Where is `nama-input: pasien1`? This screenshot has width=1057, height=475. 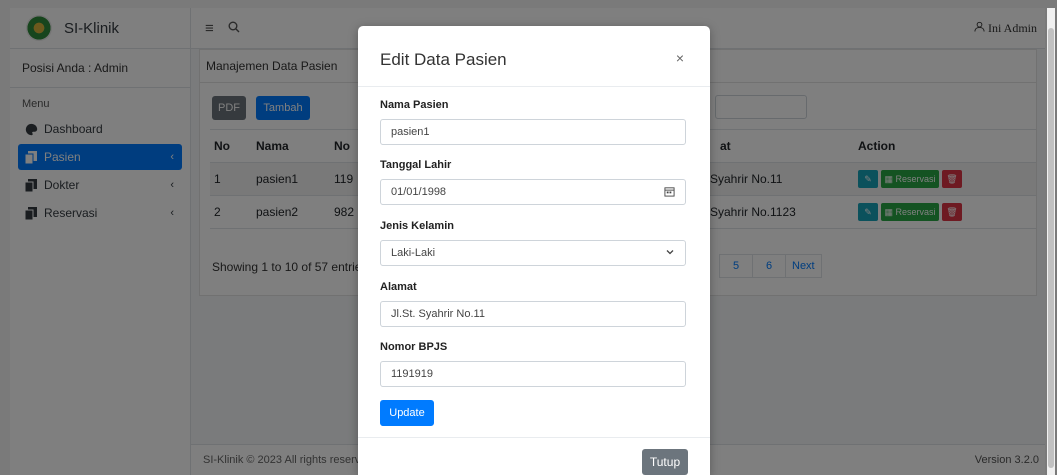 nama-input: pasien1 is located at coordinates (533, 132).